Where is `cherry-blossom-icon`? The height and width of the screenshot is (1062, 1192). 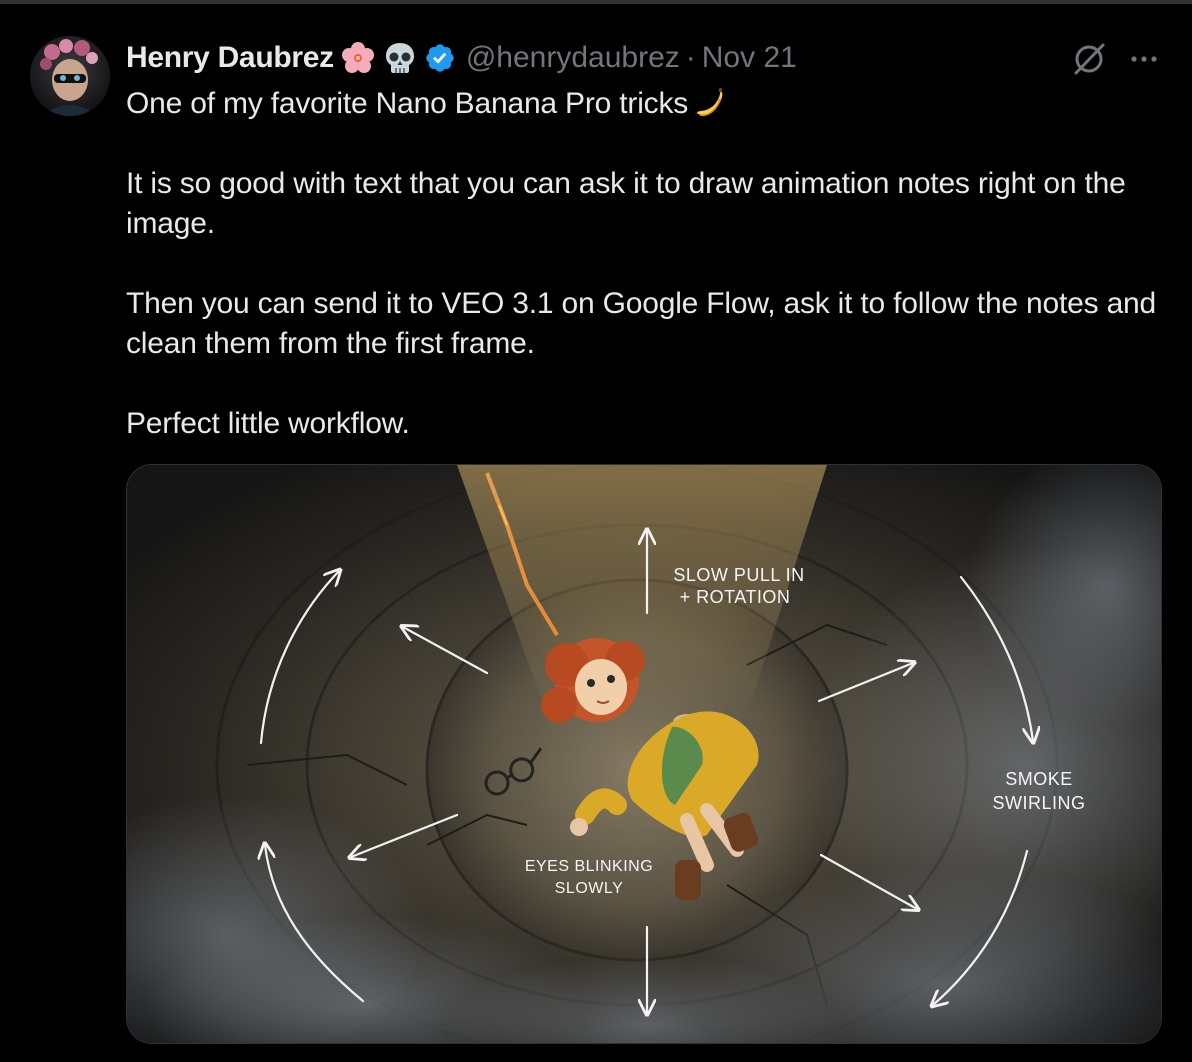
cherry-blossom-icon is located at coordinates (358, 58).